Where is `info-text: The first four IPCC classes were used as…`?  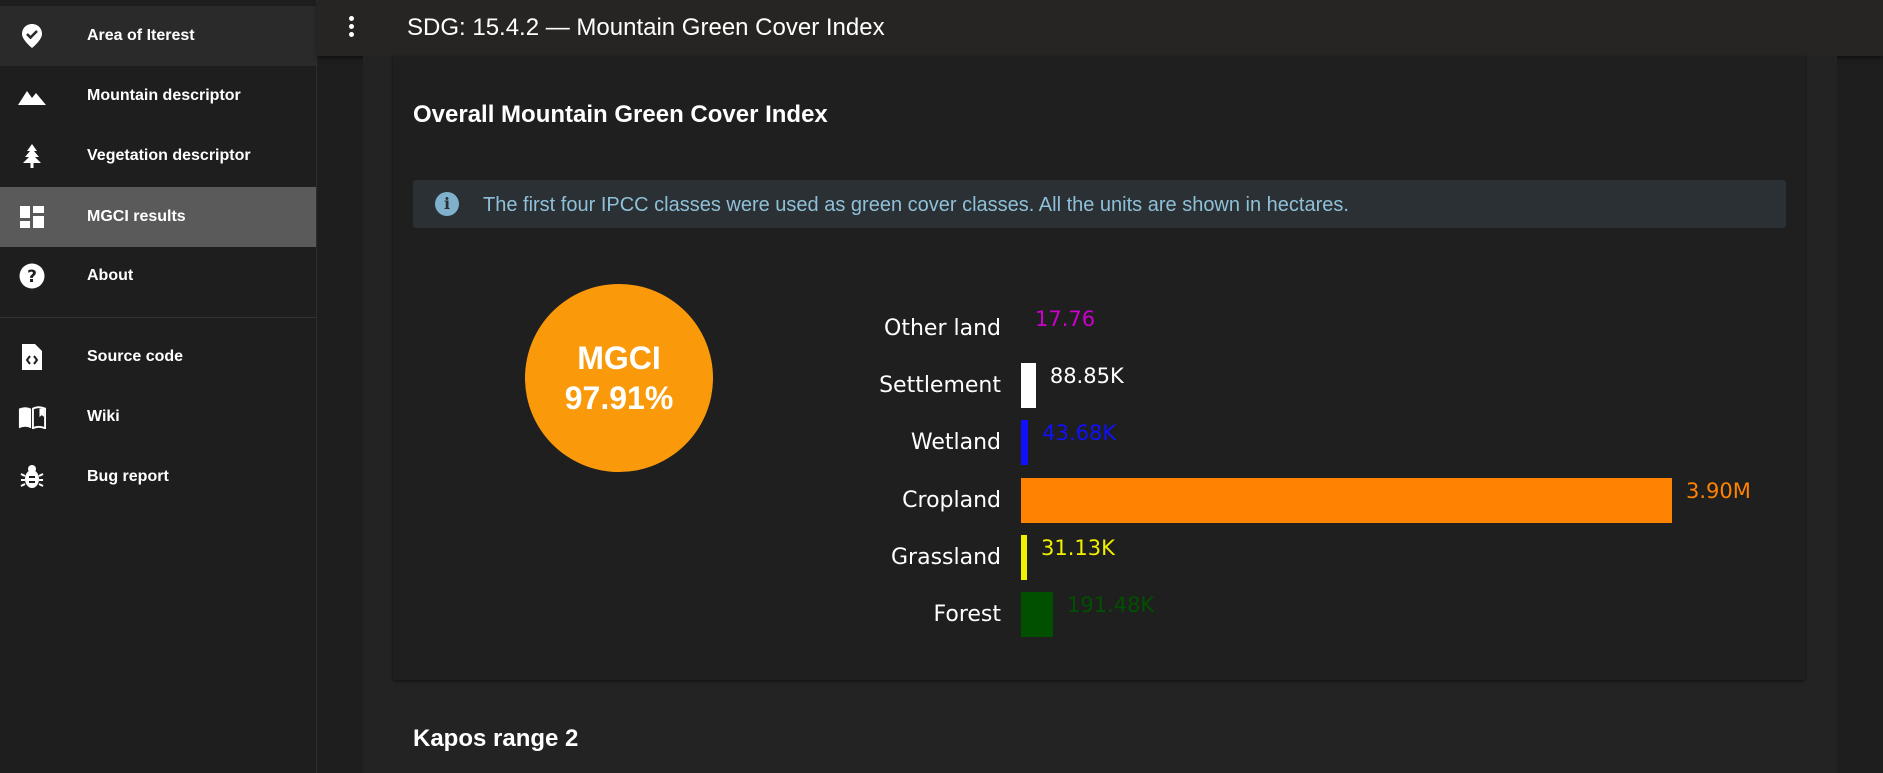
info-text: The first four IPCC classes were used as… is located at coordinates (916, 205).